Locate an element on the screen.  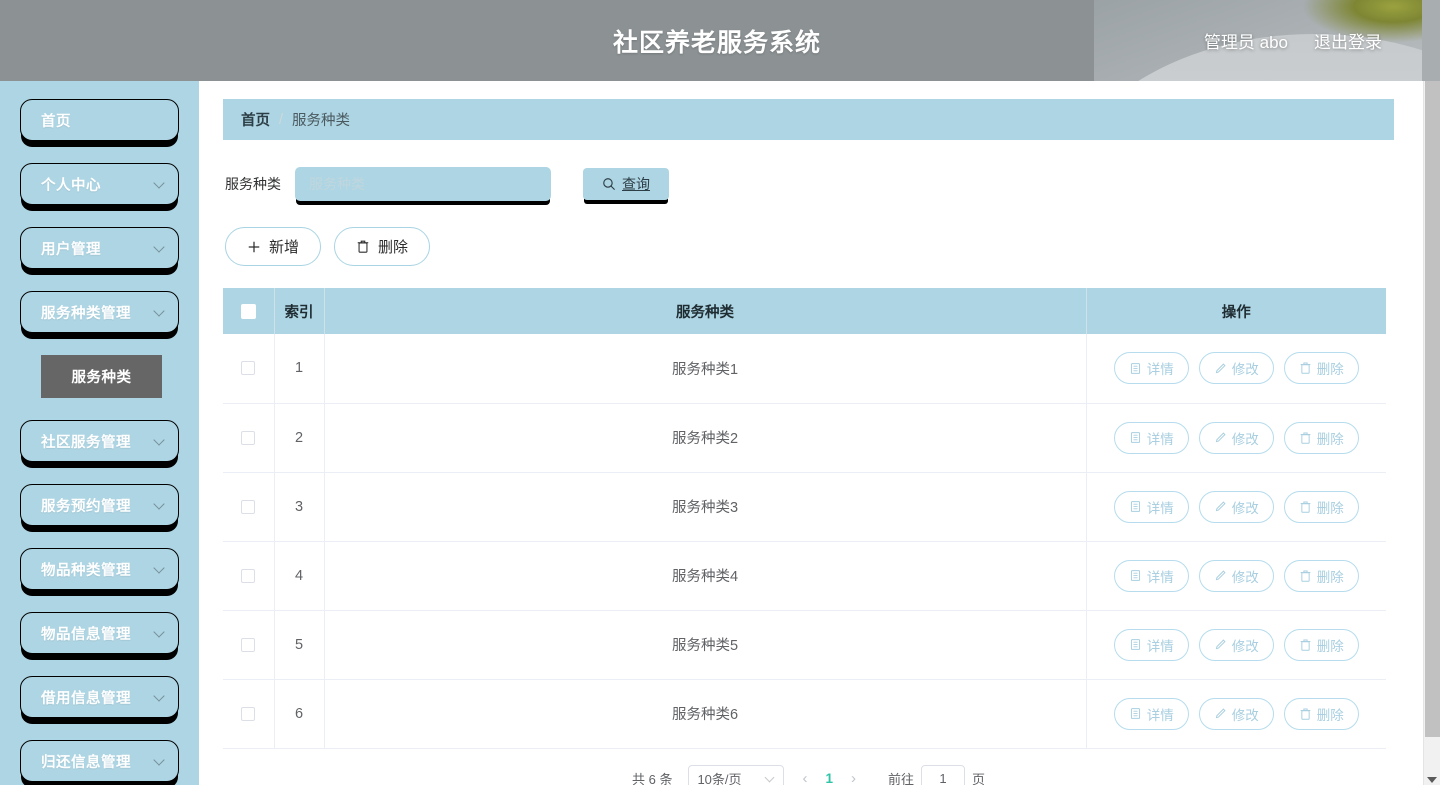
page-size-select: 10条/页 is located at coordinates (736, 774).